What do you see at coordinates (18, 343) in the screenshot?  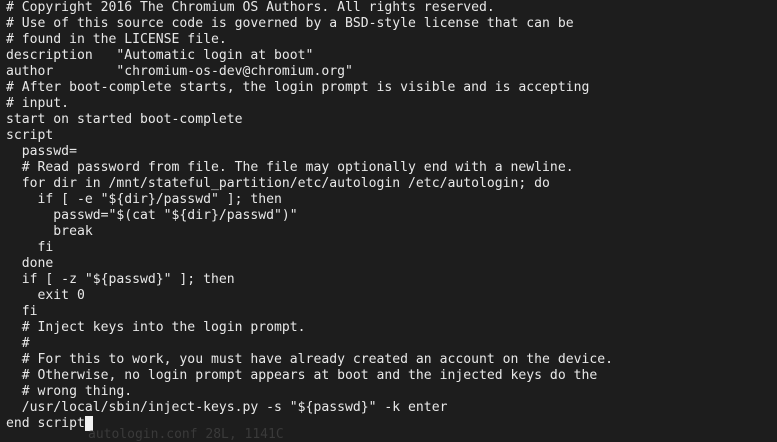 I see `code-line: #` at bounding box center [18, 343].